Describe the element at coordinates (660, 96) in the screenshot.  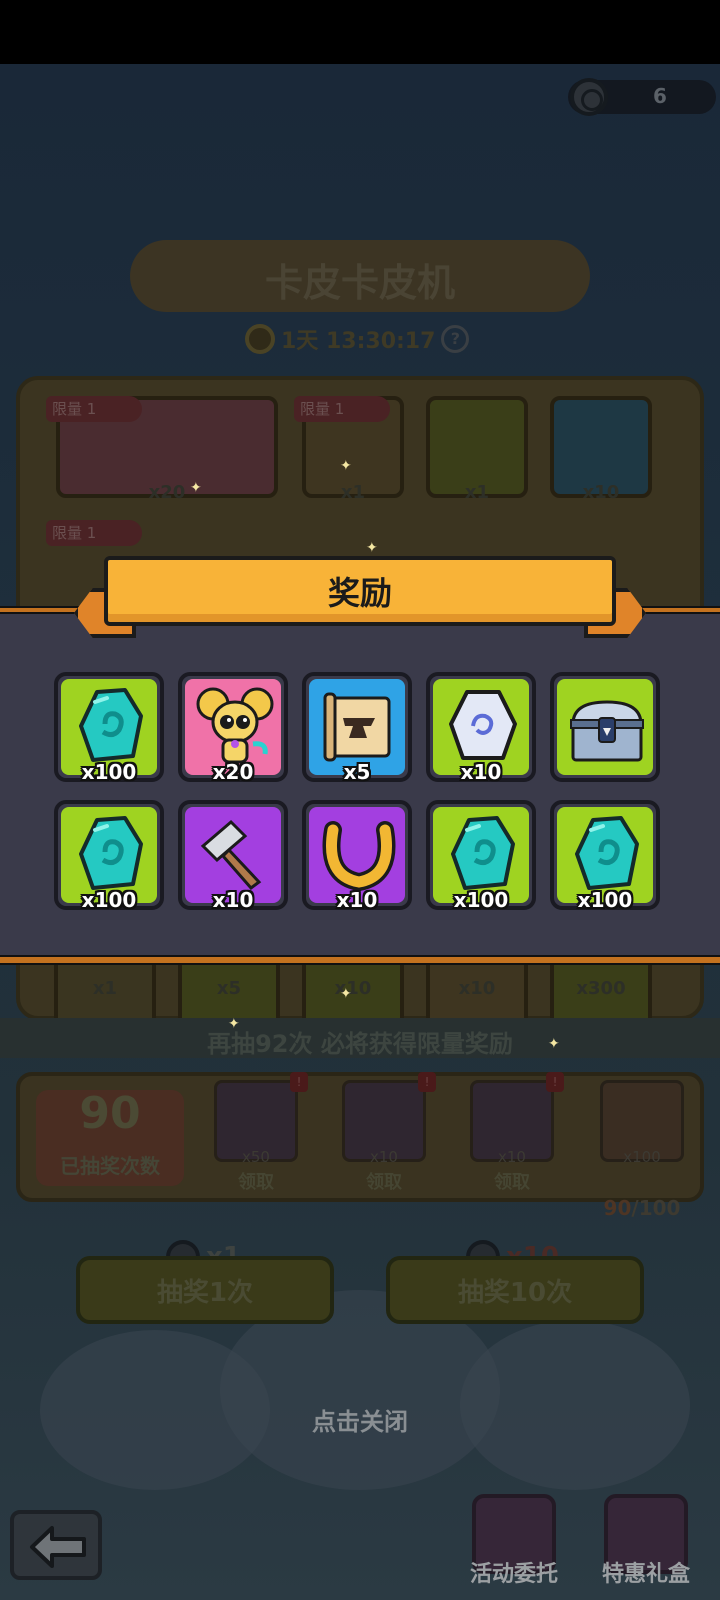
I see `currency-count: 6` at that location.